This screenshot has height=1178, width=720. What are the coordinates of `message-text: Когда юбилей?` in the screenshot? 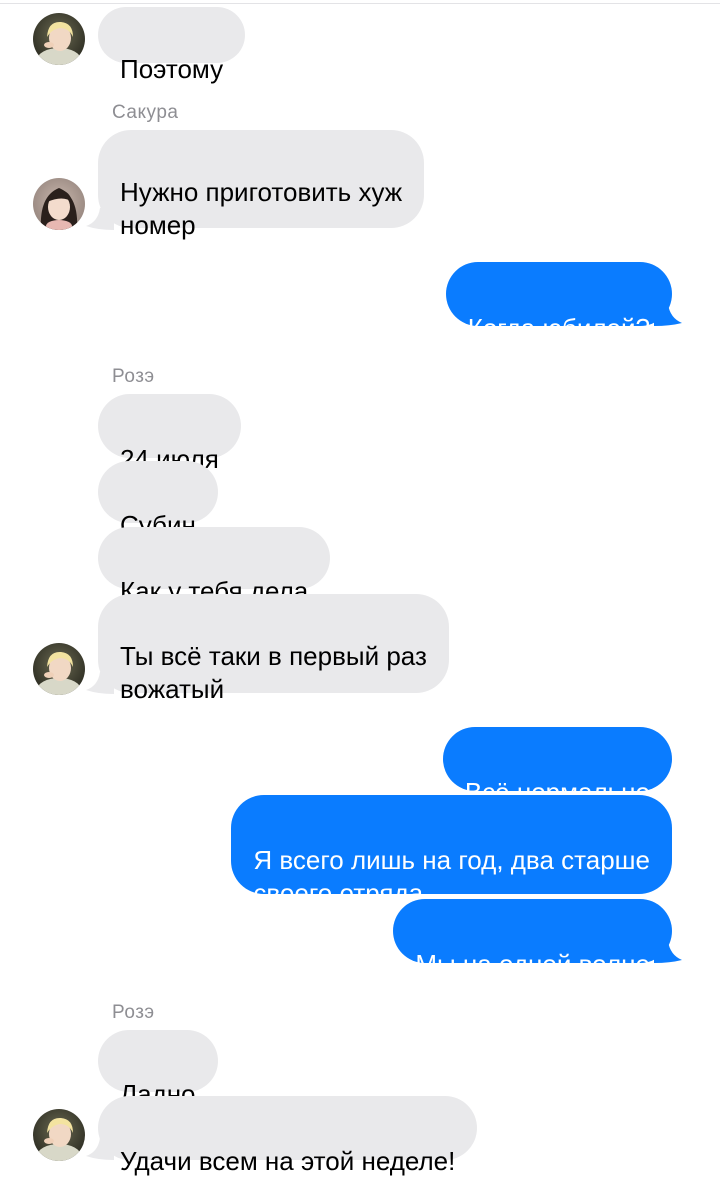 It's located at (558, 328).